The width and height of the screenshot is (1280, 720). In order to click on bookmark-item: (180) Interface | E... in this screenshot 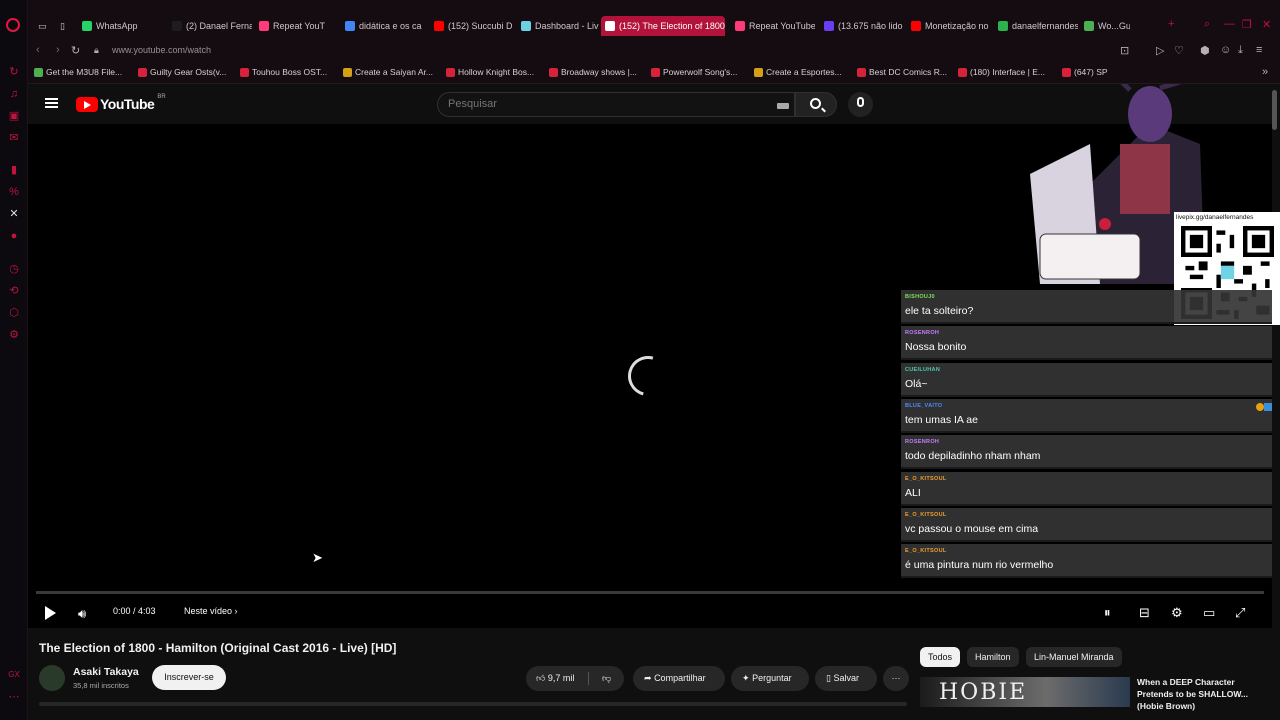, I will do `click(1001, 72)`.